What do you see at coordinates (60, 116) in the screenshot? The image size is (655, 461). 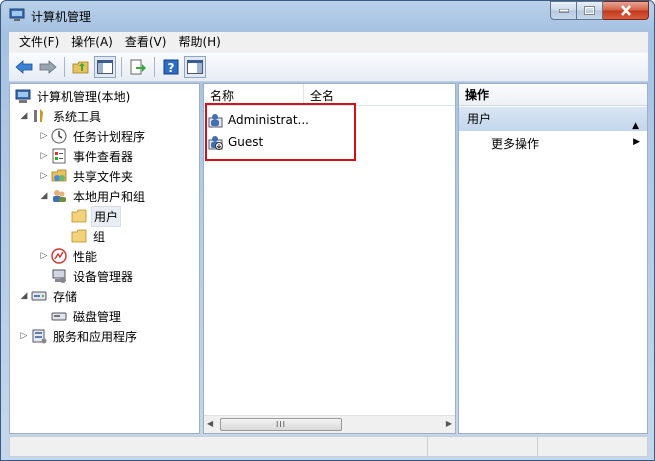 I see `tree-item-system-tools: ◢ 系统工具` at bounding box center [60, 116].